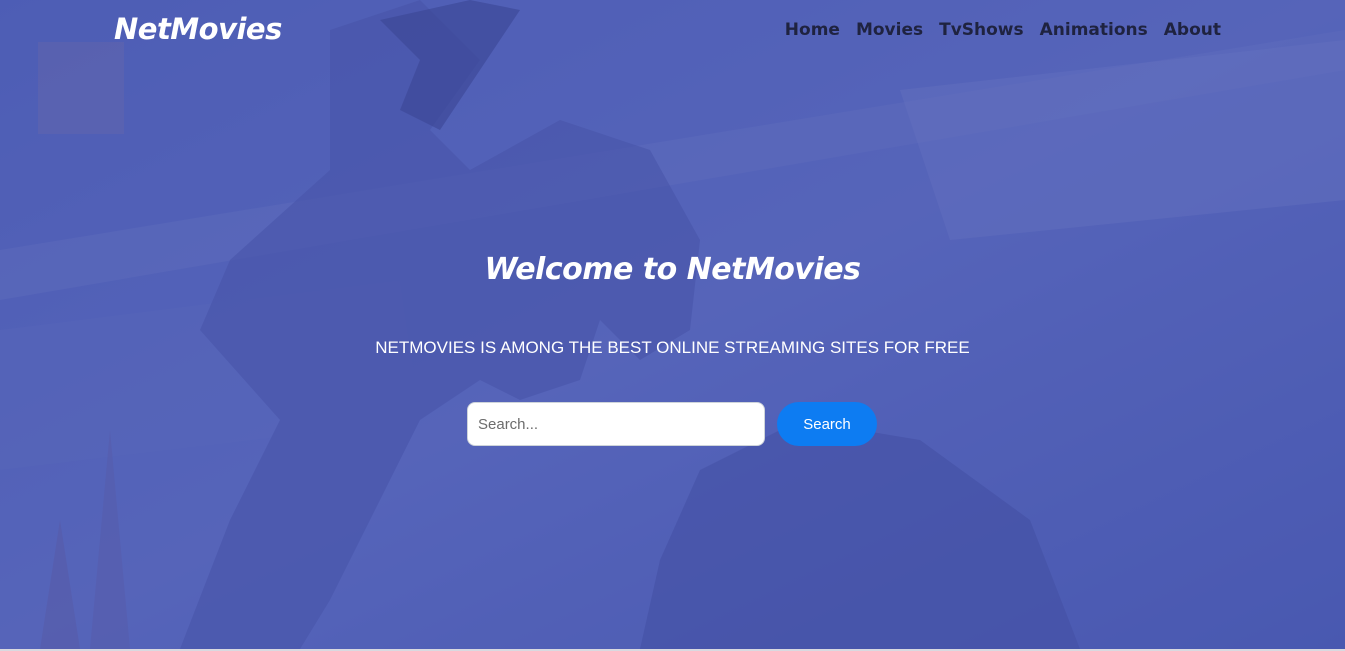  What do you see at coordinates (981, 30) in the screenshot?
I see `nav-item-tvshows: TvShows` at bounding box center [981, 30].